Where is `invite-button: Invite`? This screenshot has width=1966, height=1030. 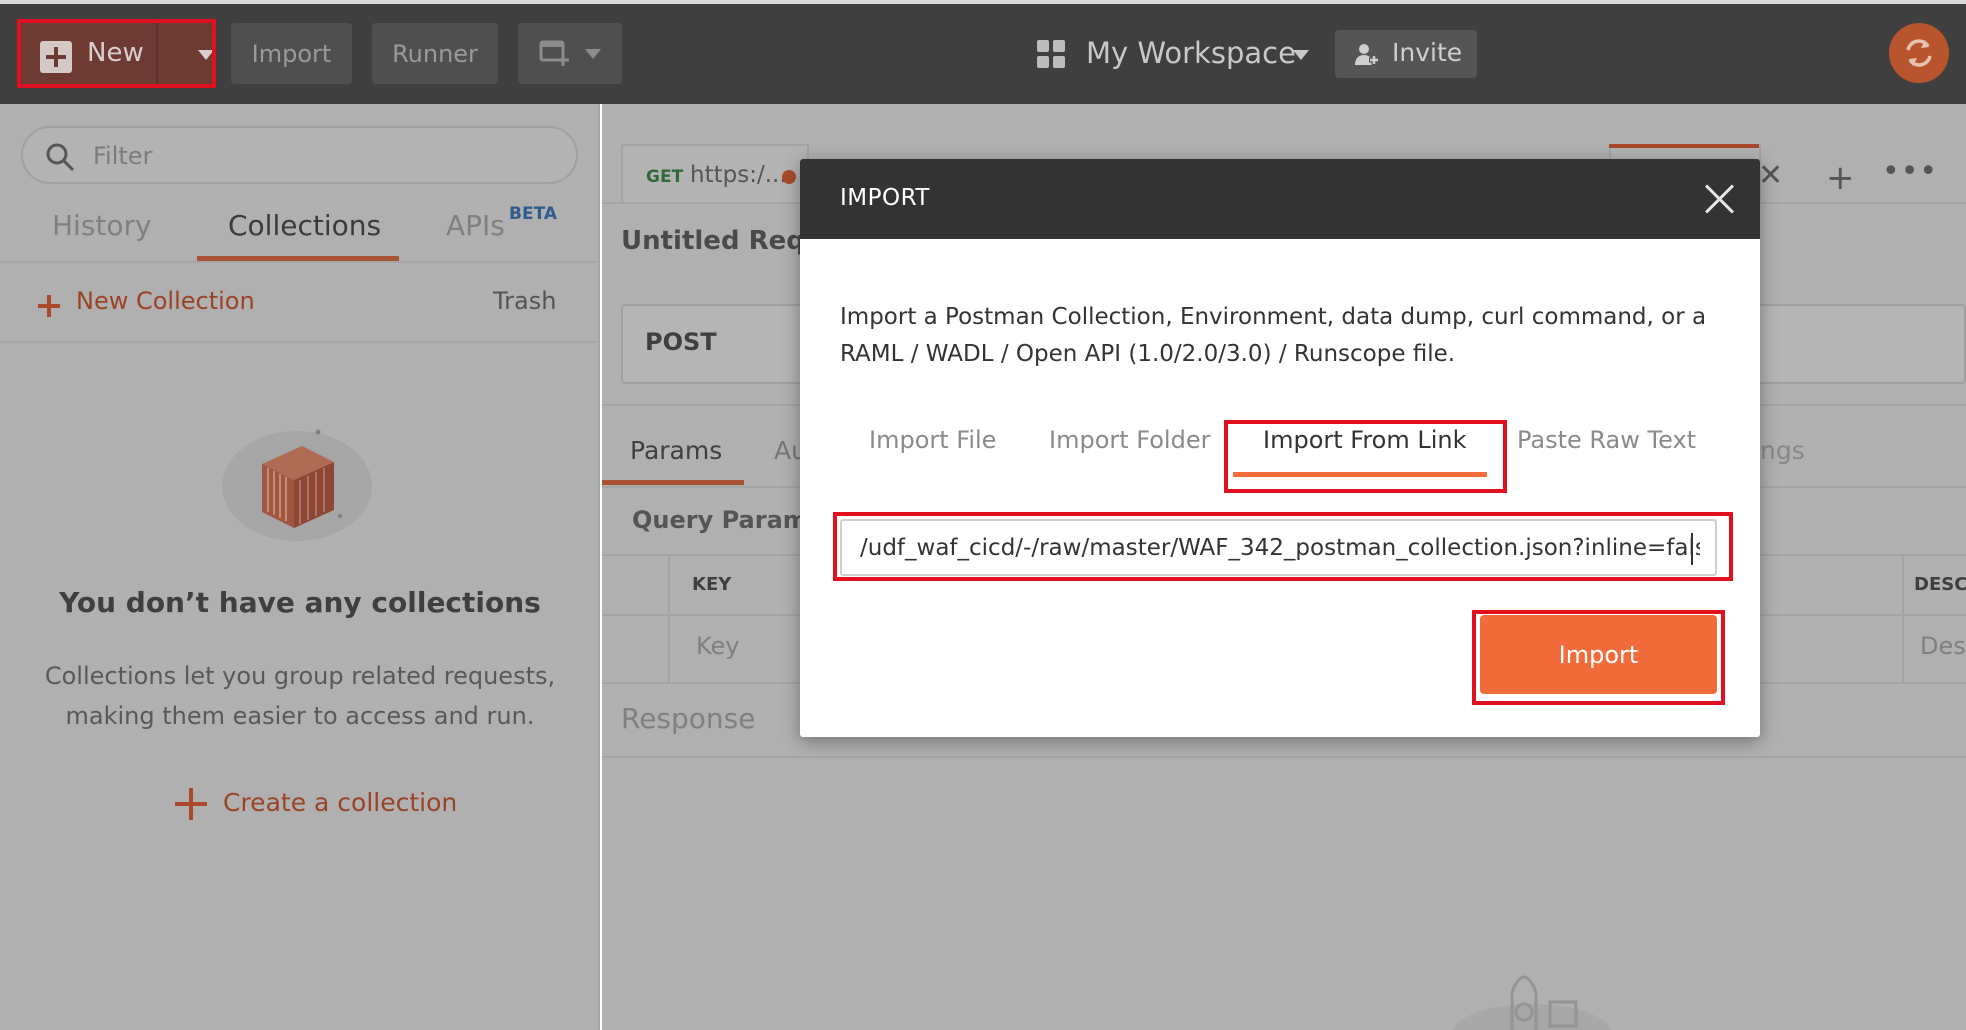 invite-button: Invite is located at coordinates (1406, 54).